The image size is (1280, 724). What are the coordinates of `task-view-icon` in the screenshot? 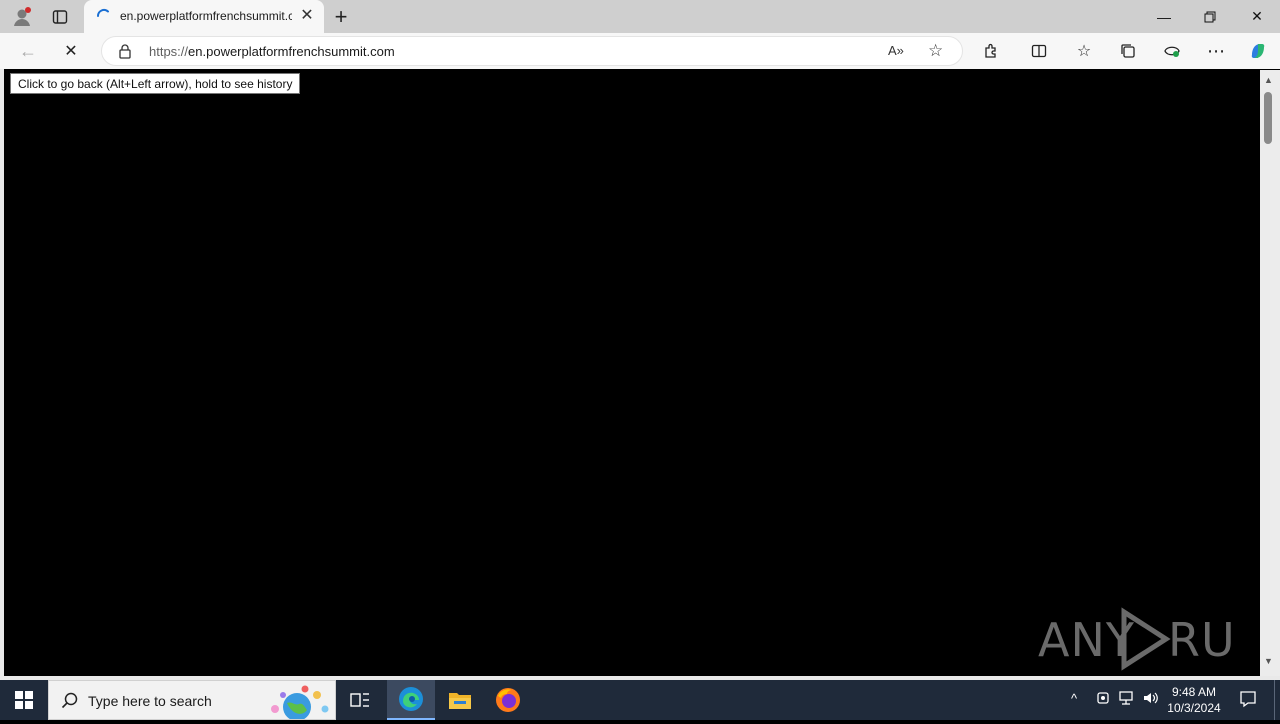 It's located at (360, 700).